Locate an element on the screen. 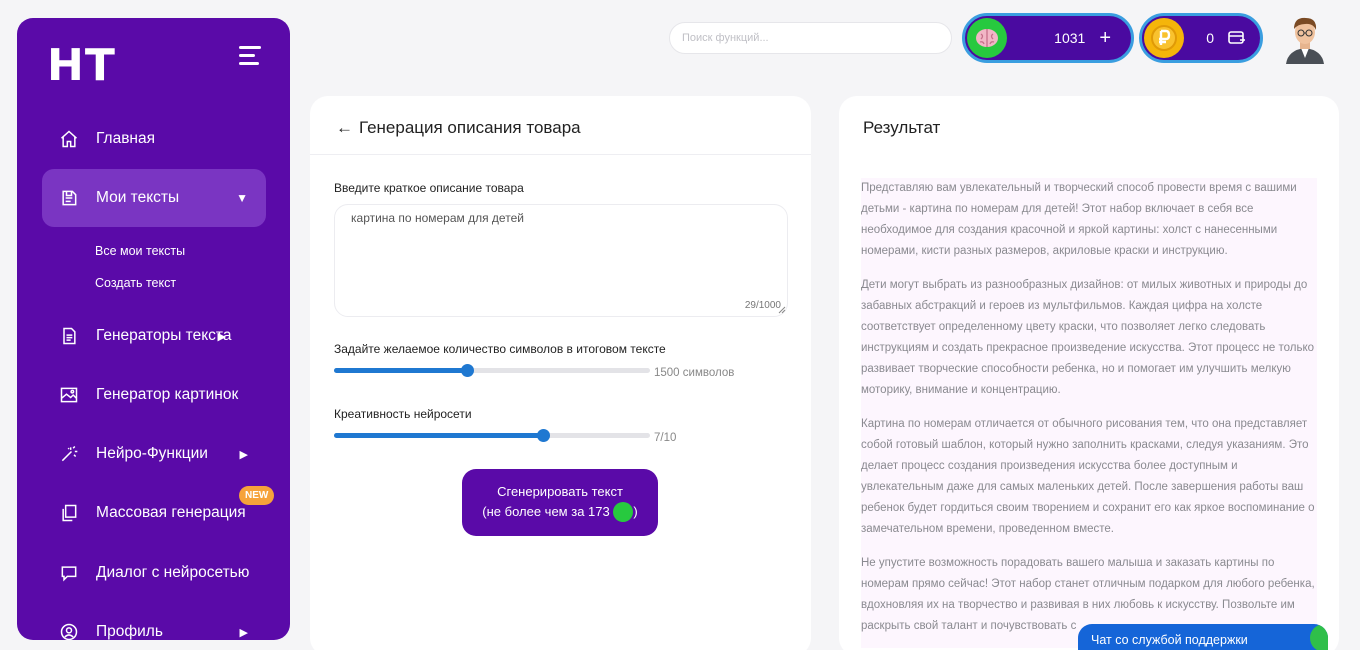  avatar is located at coordinates (1305, 39).